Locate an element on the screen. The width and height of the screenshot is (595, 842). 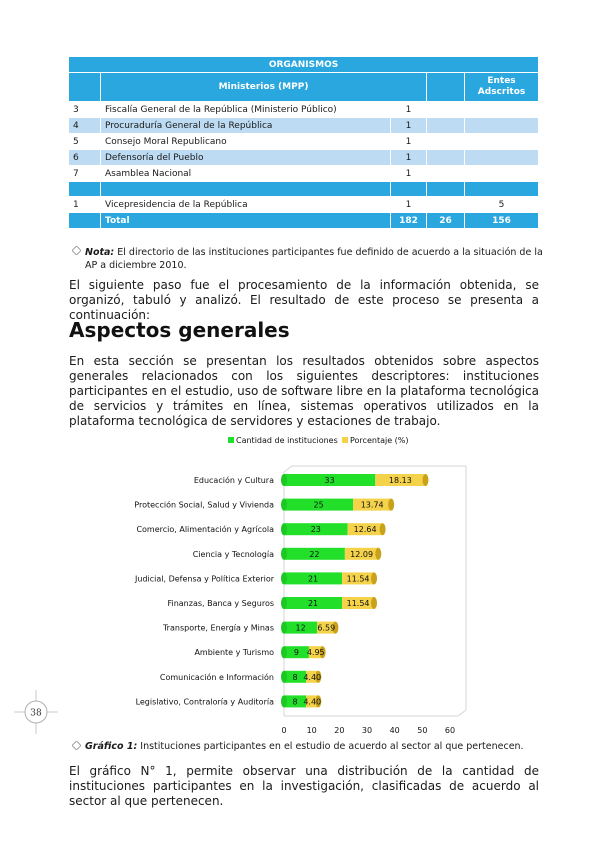
table-header-row: ORGANISMOS is located at coordinates (303, 64).